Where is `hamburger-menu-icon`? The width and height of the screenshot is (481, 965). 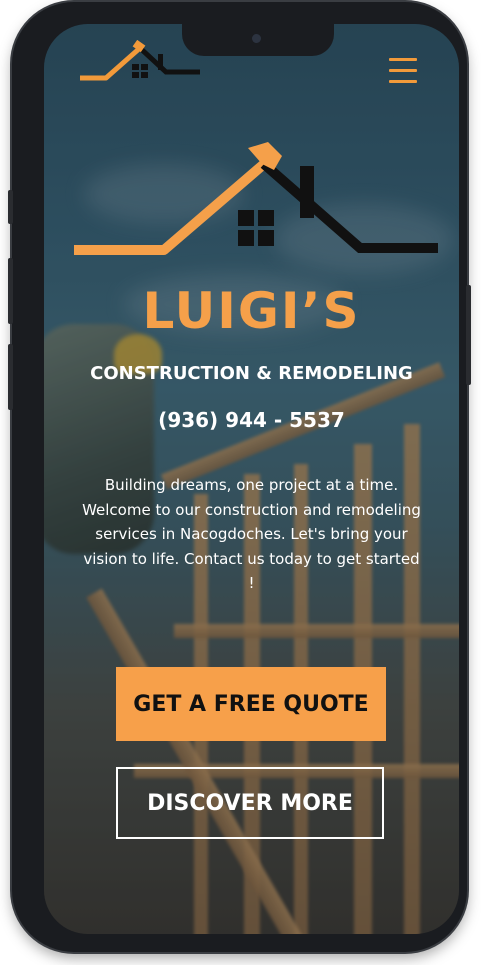 hamburger-menu-icon is located at coordinates (404, 71).